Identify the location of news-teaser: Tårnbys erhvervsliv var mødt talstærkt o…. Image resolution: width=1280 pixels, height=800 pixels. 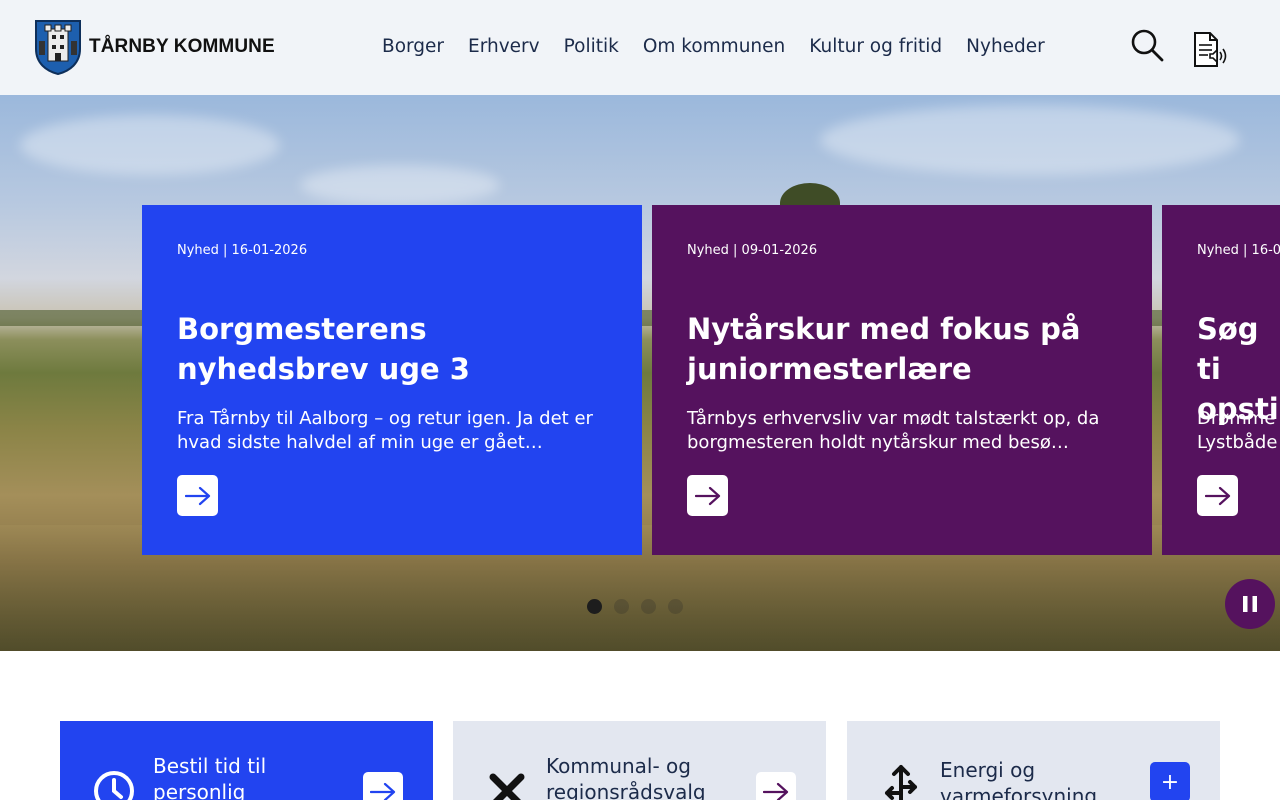
(893, 430).